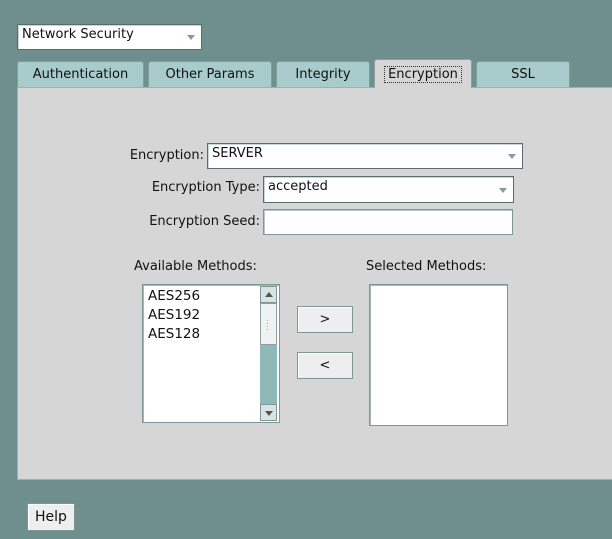 This screenshot has width=612, height=539. I want to click on tab-label: Other Params, so click(210, 74).